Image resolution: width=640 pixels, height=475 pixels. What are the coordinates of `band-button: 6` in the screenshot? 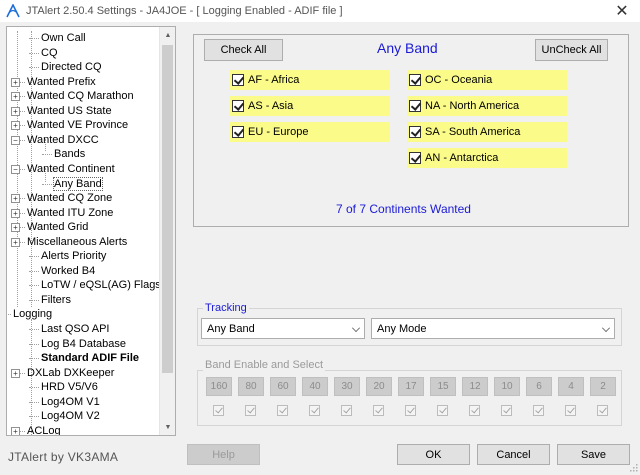 It's located at (539, 386).